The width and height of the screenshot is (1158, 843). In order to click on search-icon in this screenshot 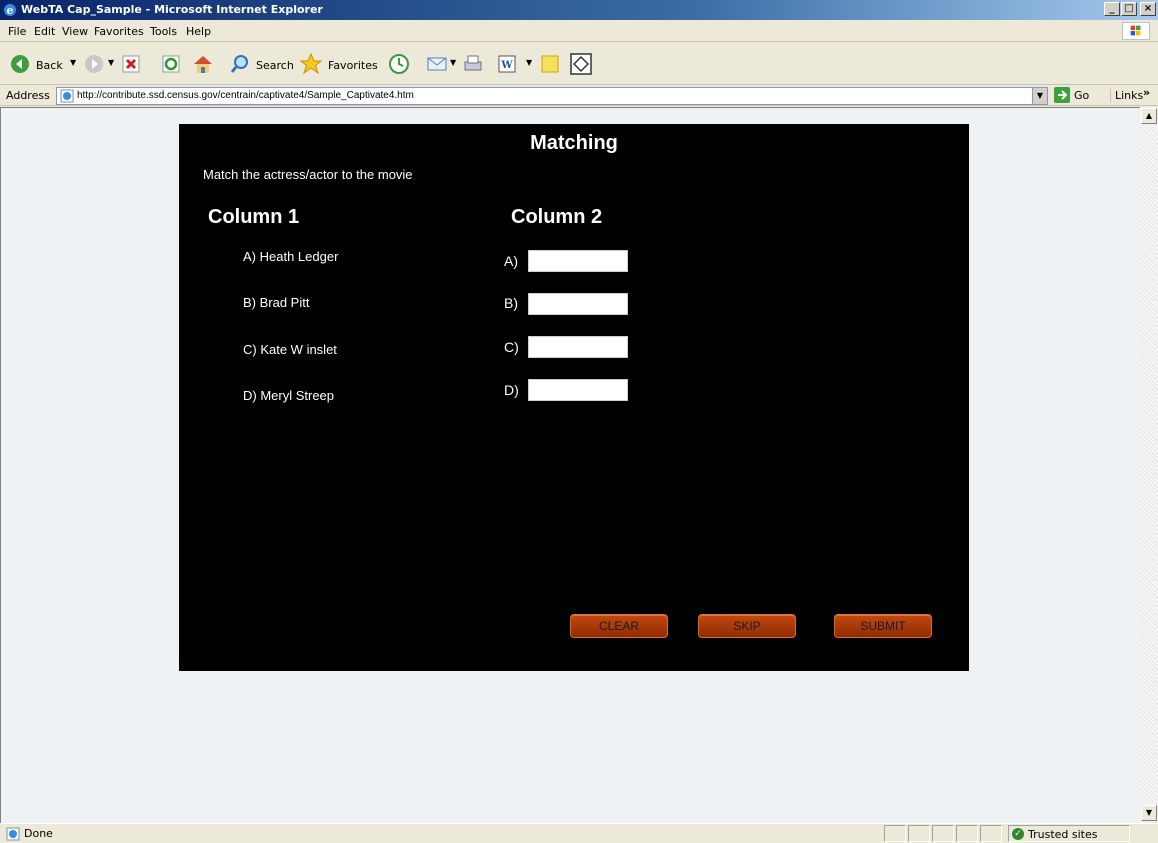, I will do `click(240, 64)`.